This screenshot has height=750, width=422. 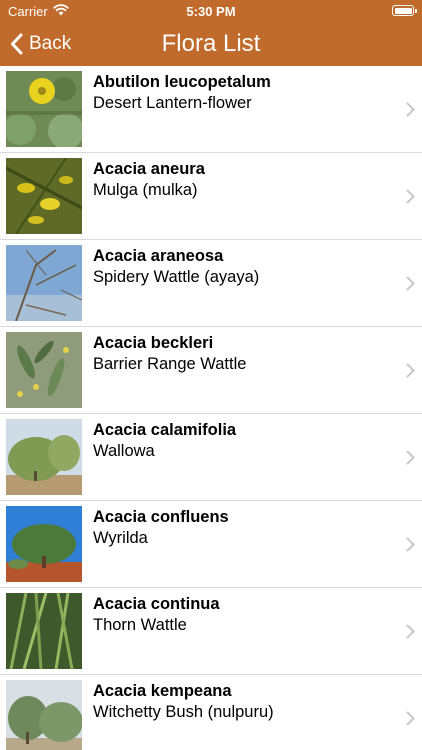 I want to click on green-stems-thumbnail, so click(x=44, y=631).